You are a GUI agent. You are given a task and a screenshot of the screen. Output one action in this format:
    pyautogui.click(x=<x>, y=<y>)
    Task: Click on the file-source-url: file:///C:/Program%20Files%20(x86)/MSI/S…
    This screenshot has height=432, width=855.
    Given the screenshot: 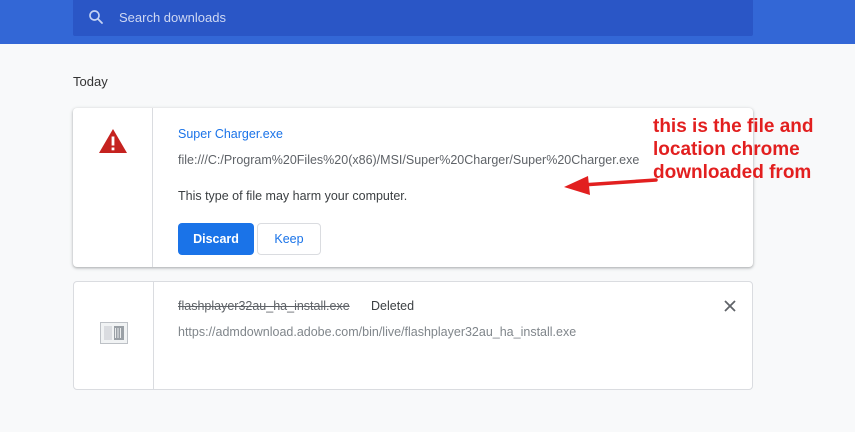 What is the action you would take?
    pyautogui.click(x=409, y=160)
    